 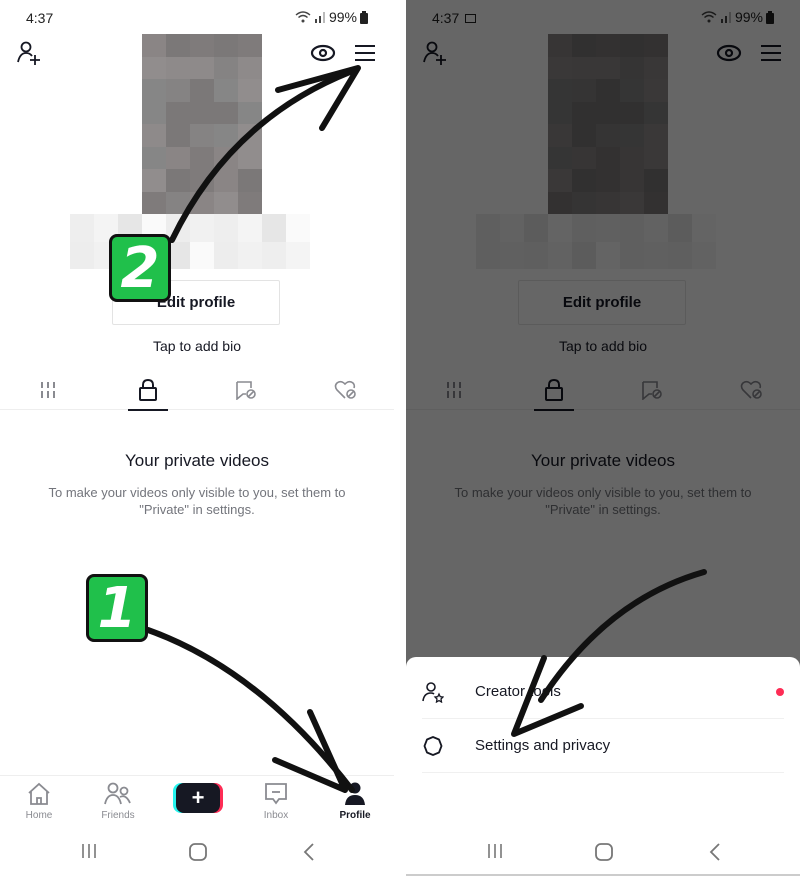 I want to click on battery-icon, so click(x=364, y=17).